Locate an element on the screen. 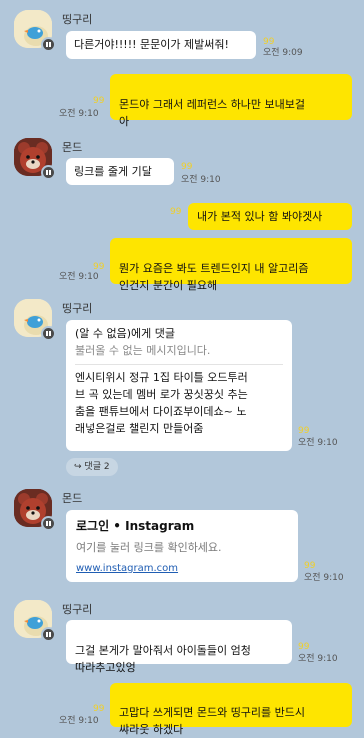 This screenshot has width=364, height=738. message-bubble: 링크를 줄게 기달 is located at coordinates (120, 171).